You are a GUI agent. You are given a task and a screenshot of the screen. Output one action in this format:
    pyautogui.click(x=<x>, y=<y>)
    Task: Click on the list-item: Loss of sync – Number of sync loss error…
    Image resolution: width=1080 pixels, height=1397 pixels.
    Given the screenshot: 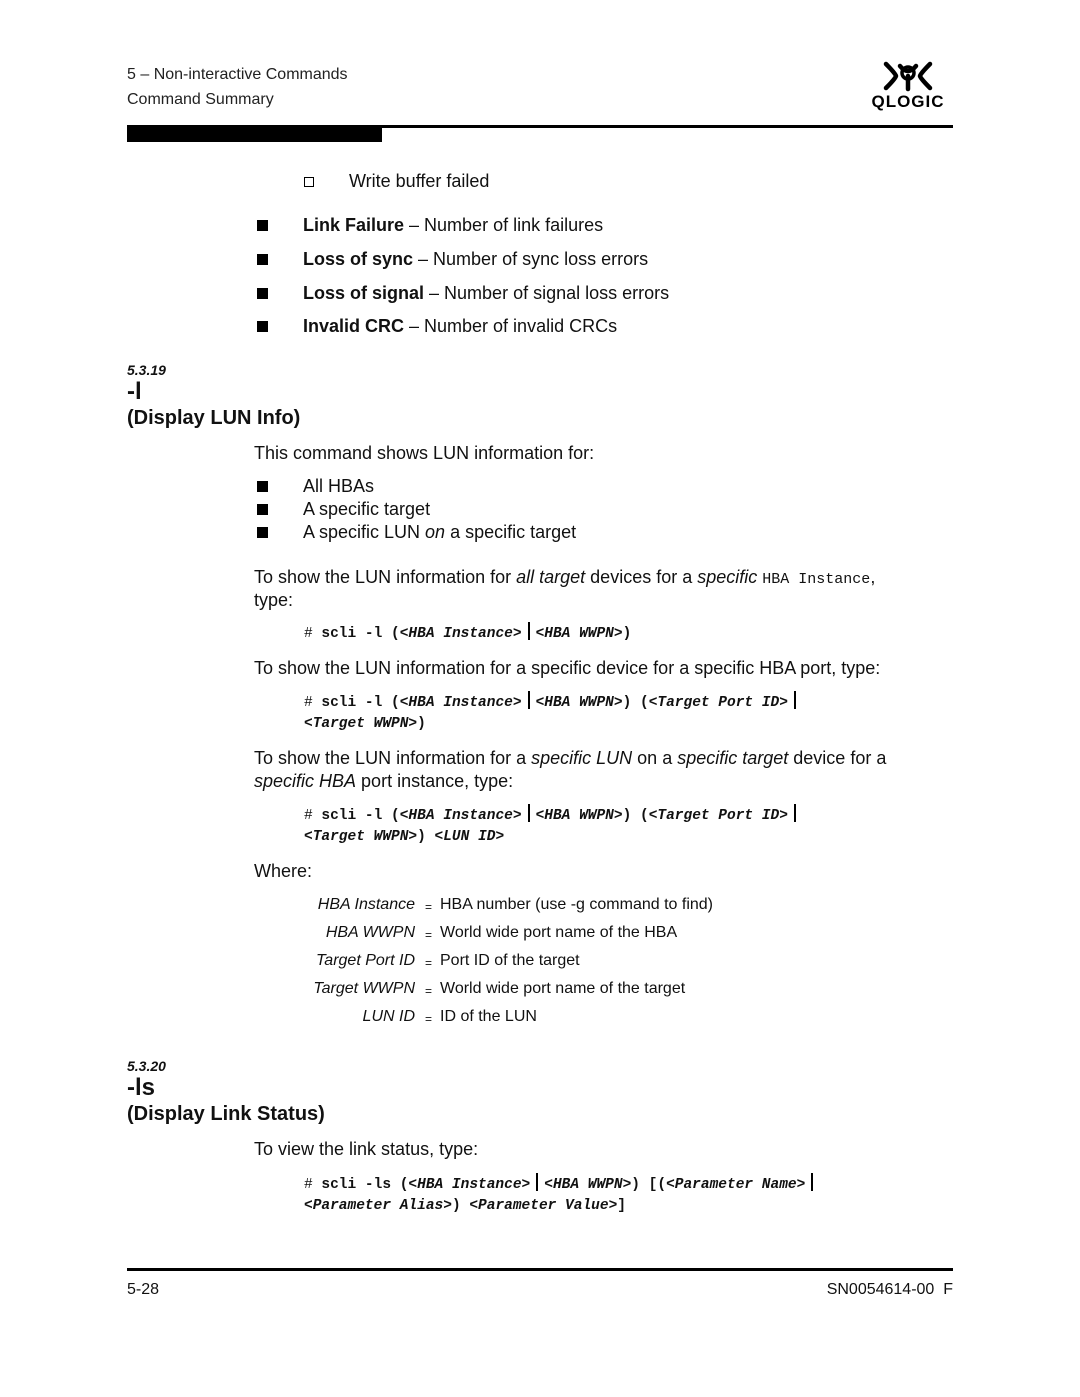 What is the action you would take?
    pyautogui.click(x=452, y=259)
    